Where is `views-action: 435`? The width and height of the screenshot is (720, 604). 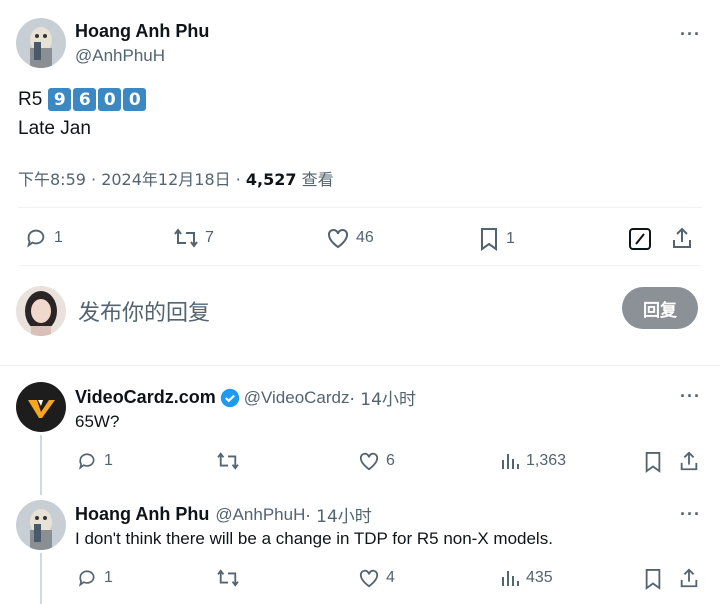 views-action: 435 is located at coordinates (526, 578).